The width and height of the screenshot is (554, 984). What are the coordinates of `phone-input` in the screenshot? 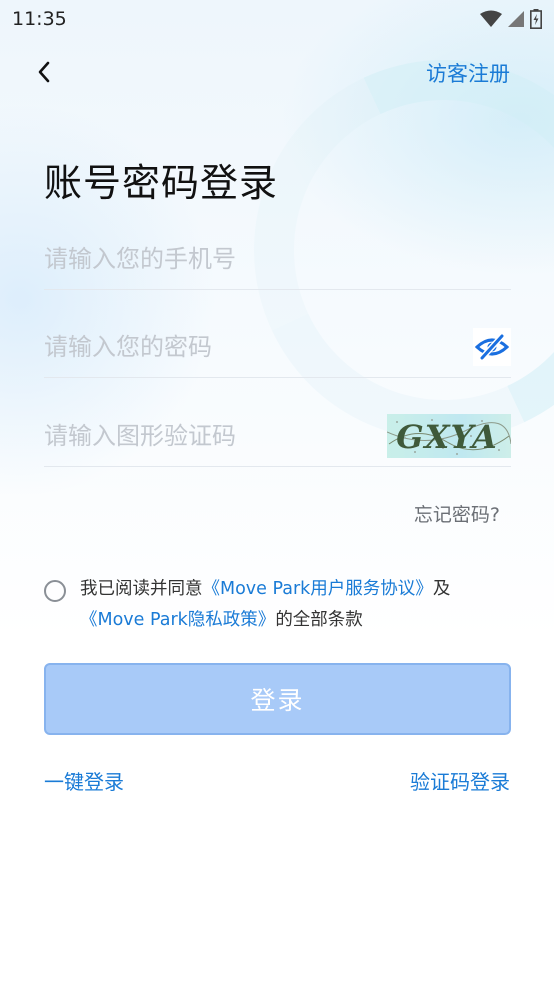 It's located at (277, 259).